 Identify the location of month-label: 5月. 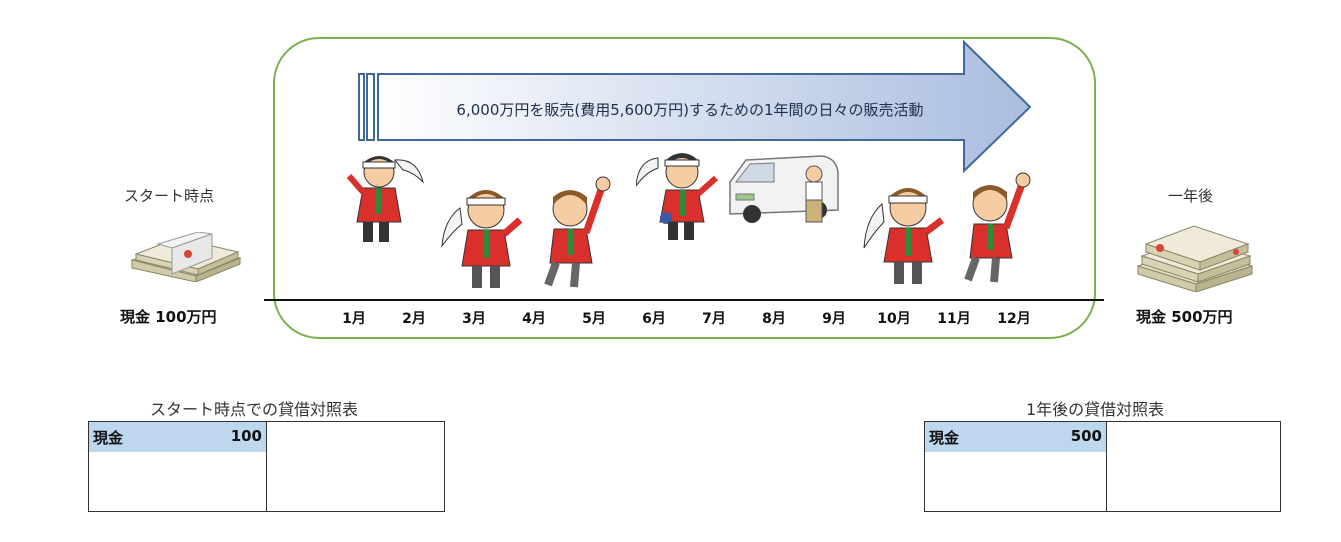
(594, 319).